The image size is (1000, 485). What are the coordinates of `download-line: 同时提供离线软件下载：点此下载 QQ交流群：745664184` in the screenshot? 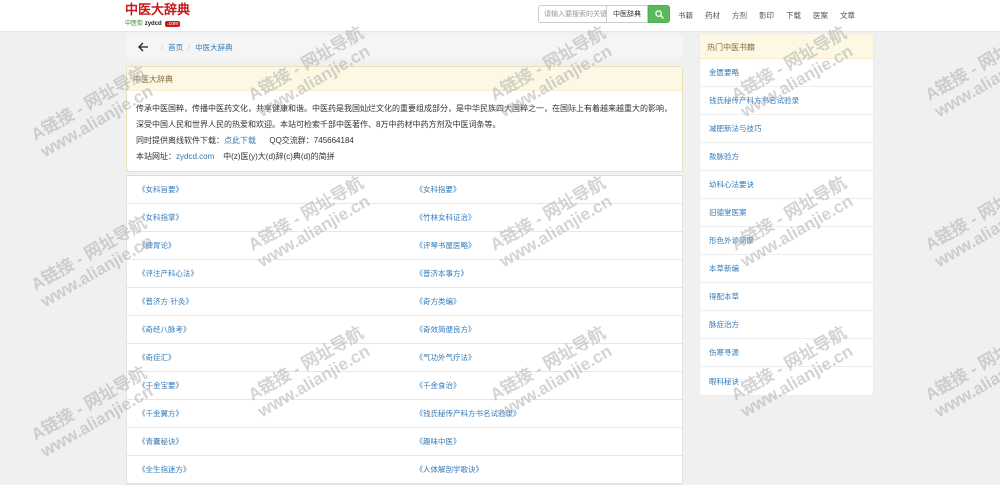 It's located at (405, 141).